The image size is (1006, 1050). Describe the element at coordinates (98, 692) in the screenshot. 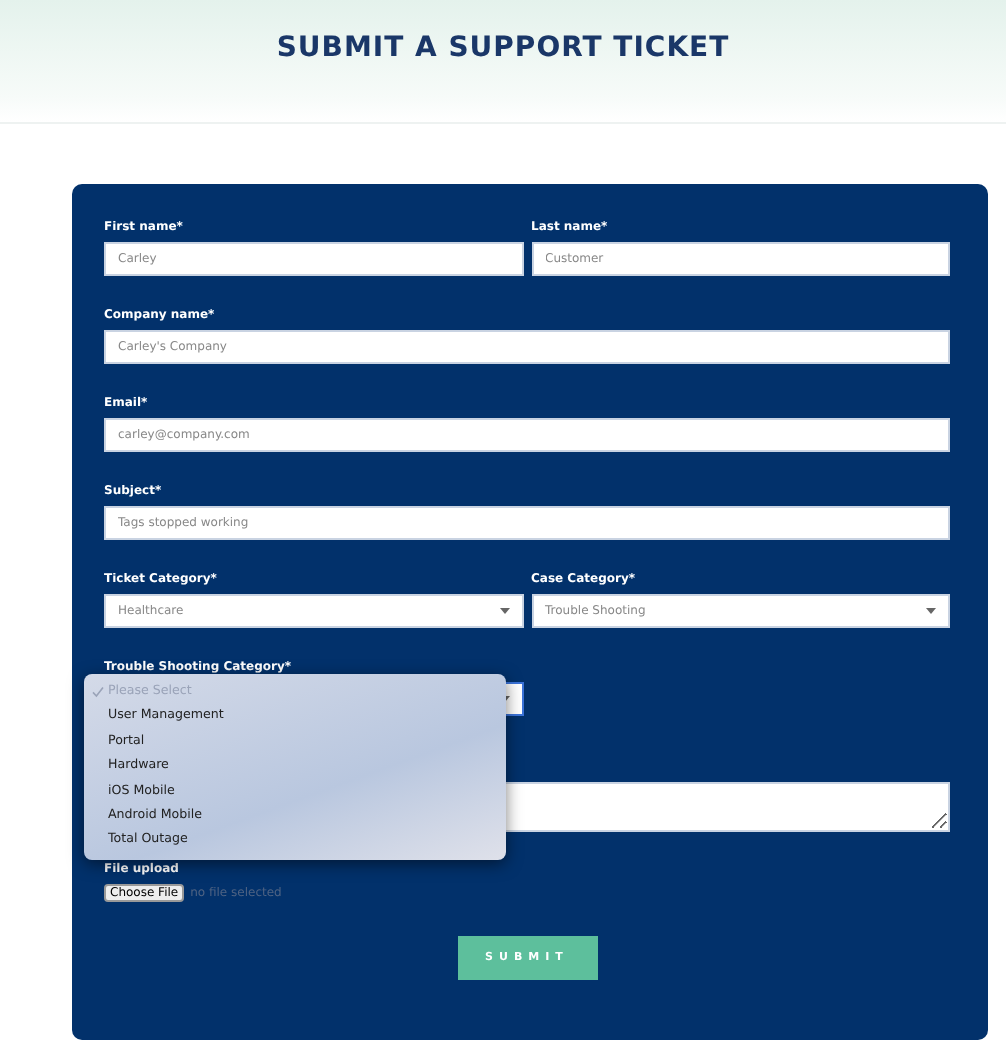

I see `check-icon` at that location.